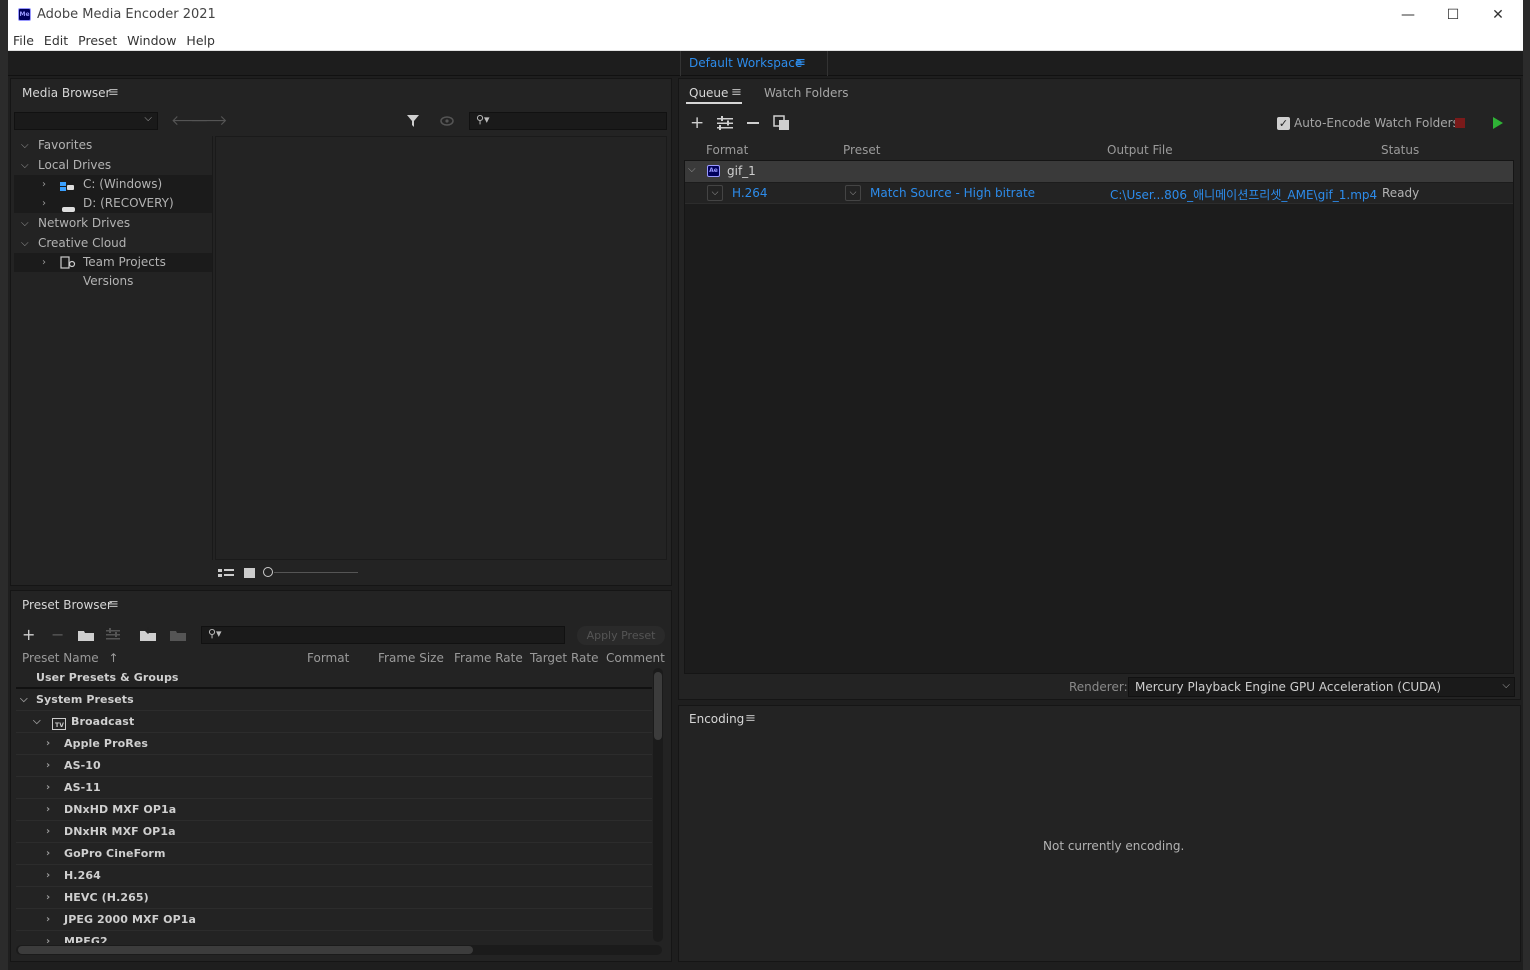 This screenshot has height=970, width=1530. Describe the element at coordinates (861, 150) in the screenshot. I see `column-preset: Preset` at that location.